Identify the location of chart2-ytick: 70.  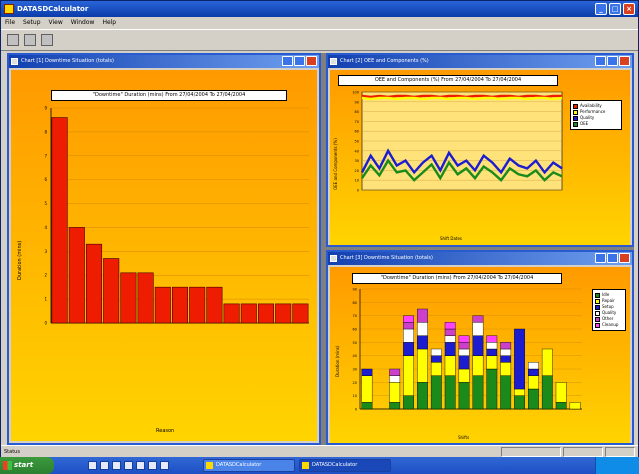
(357, 122).